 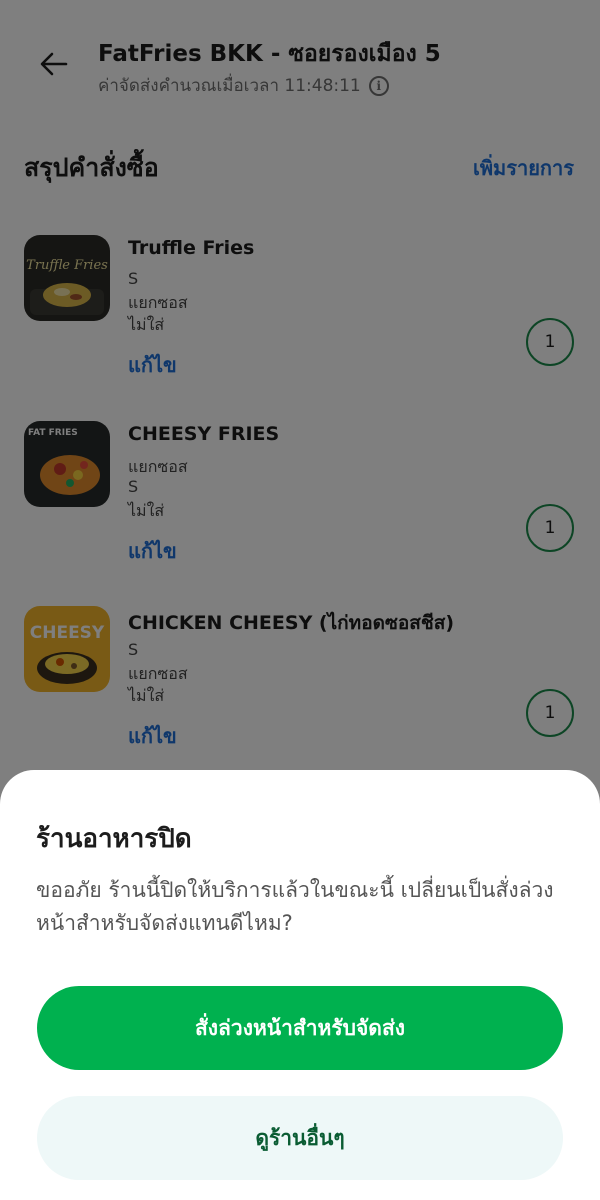 I want to click on sheet-title: ร้านอาหารปิด, so click(x=114, y=839).